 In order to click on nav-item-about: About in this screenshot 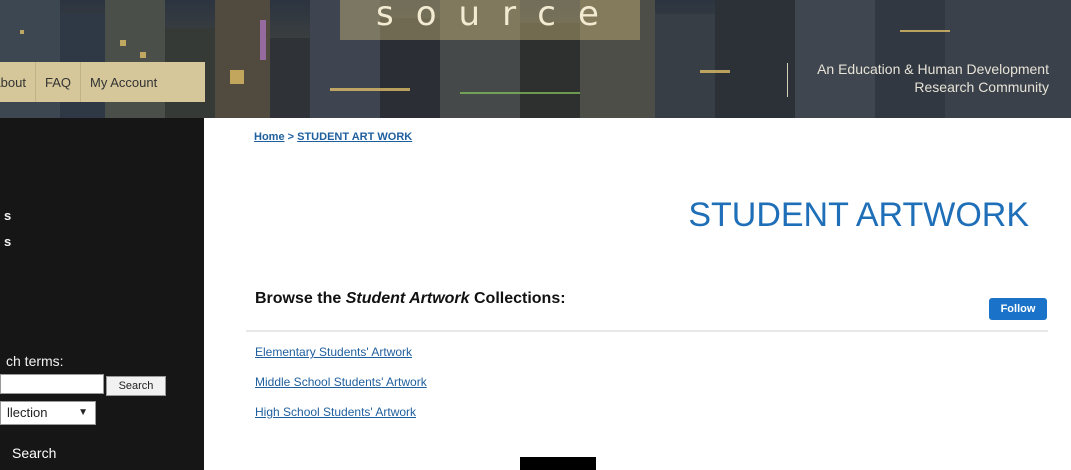, I will do `click(17, 82)`.